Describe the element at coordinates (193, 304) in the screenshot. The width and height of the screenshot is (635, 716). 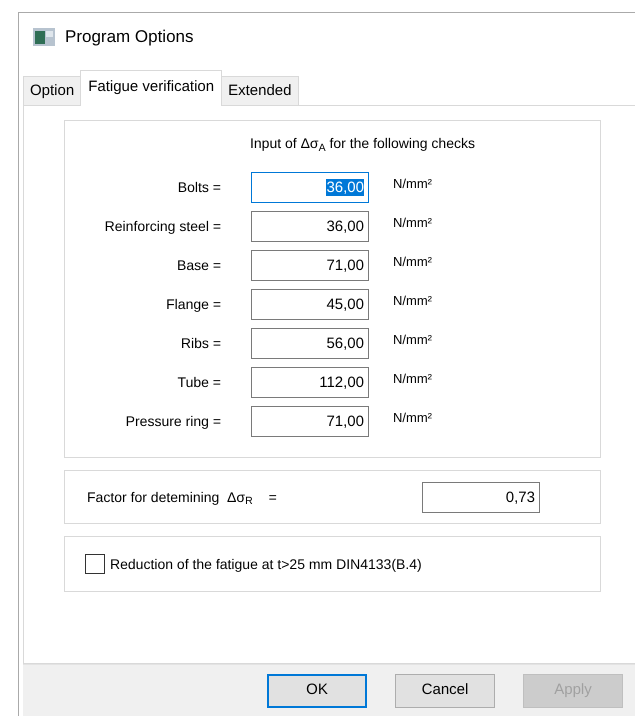
I see `field-label: Flange =` at that location.